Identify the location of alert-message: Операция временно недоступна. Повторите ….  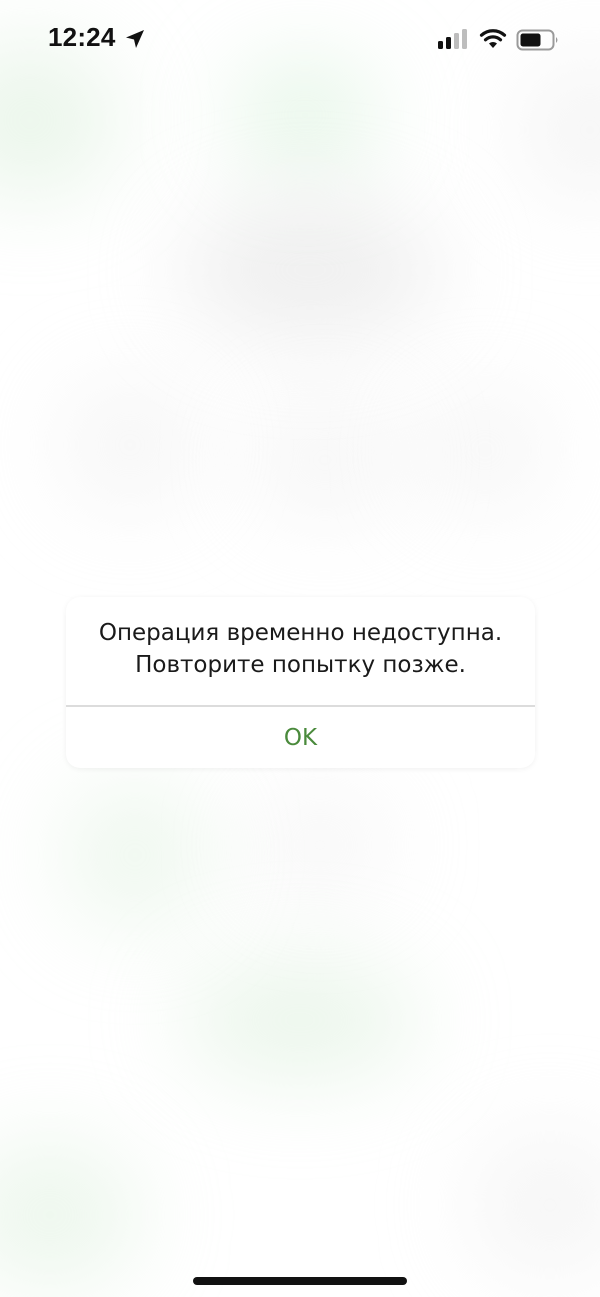
(300, 649).